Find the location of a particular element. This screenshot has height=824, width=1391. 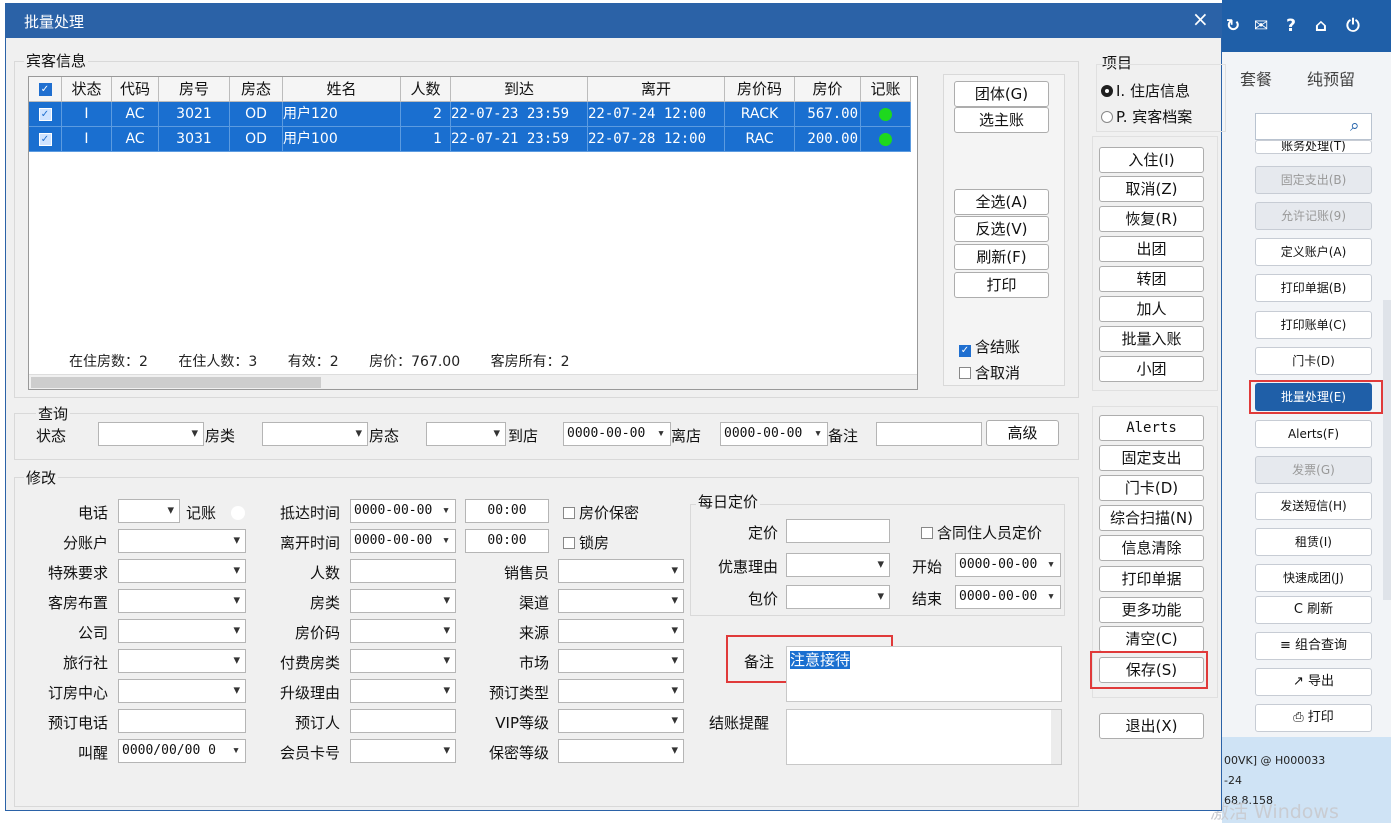

group-button: 团体(G) is located at coordinates (1001, 94).